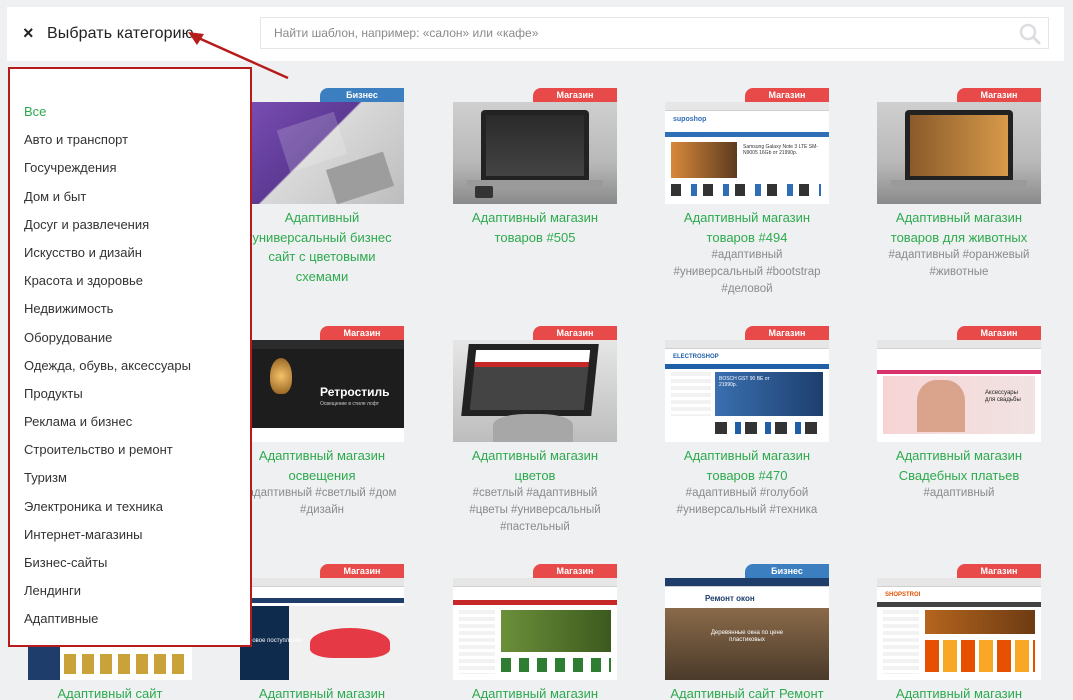 This screenshot has height=700, width=1073. I want to click on template-tags: #цветы #универсальный, so click(535, 510).